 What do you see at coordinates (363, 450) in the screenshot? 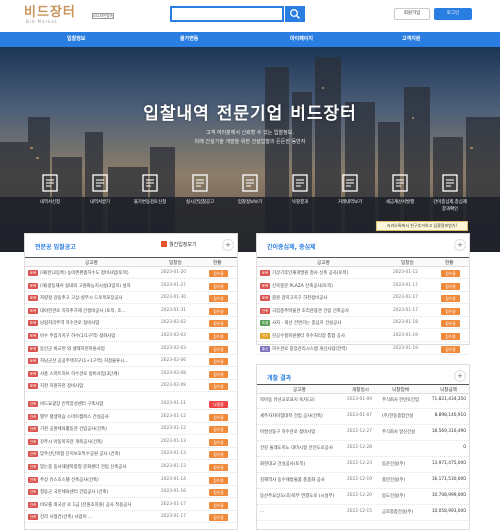
I see `table-row: 건강 둘레도미노 대미시형 안전도로공사 2022-12-28 0` at bounding box center [363, 450].